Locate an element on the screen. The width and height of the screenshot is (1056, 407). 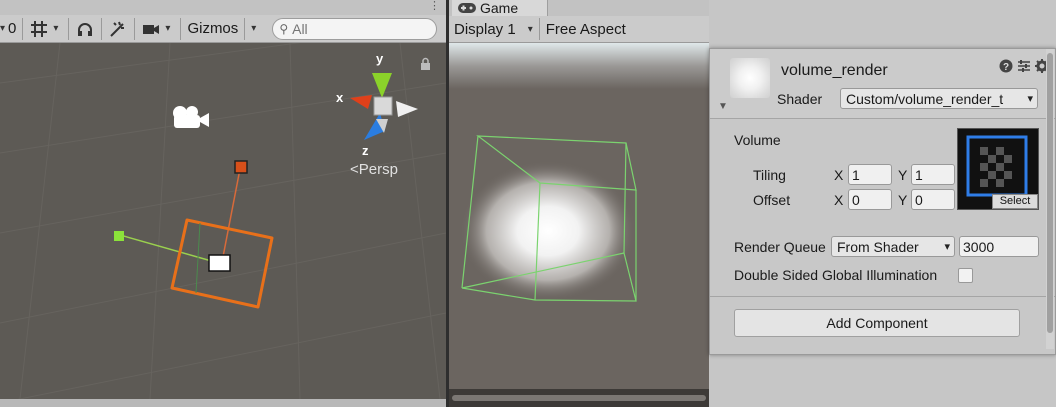
more-menu-icon: ⋮ is located at coordinates (434, 6).